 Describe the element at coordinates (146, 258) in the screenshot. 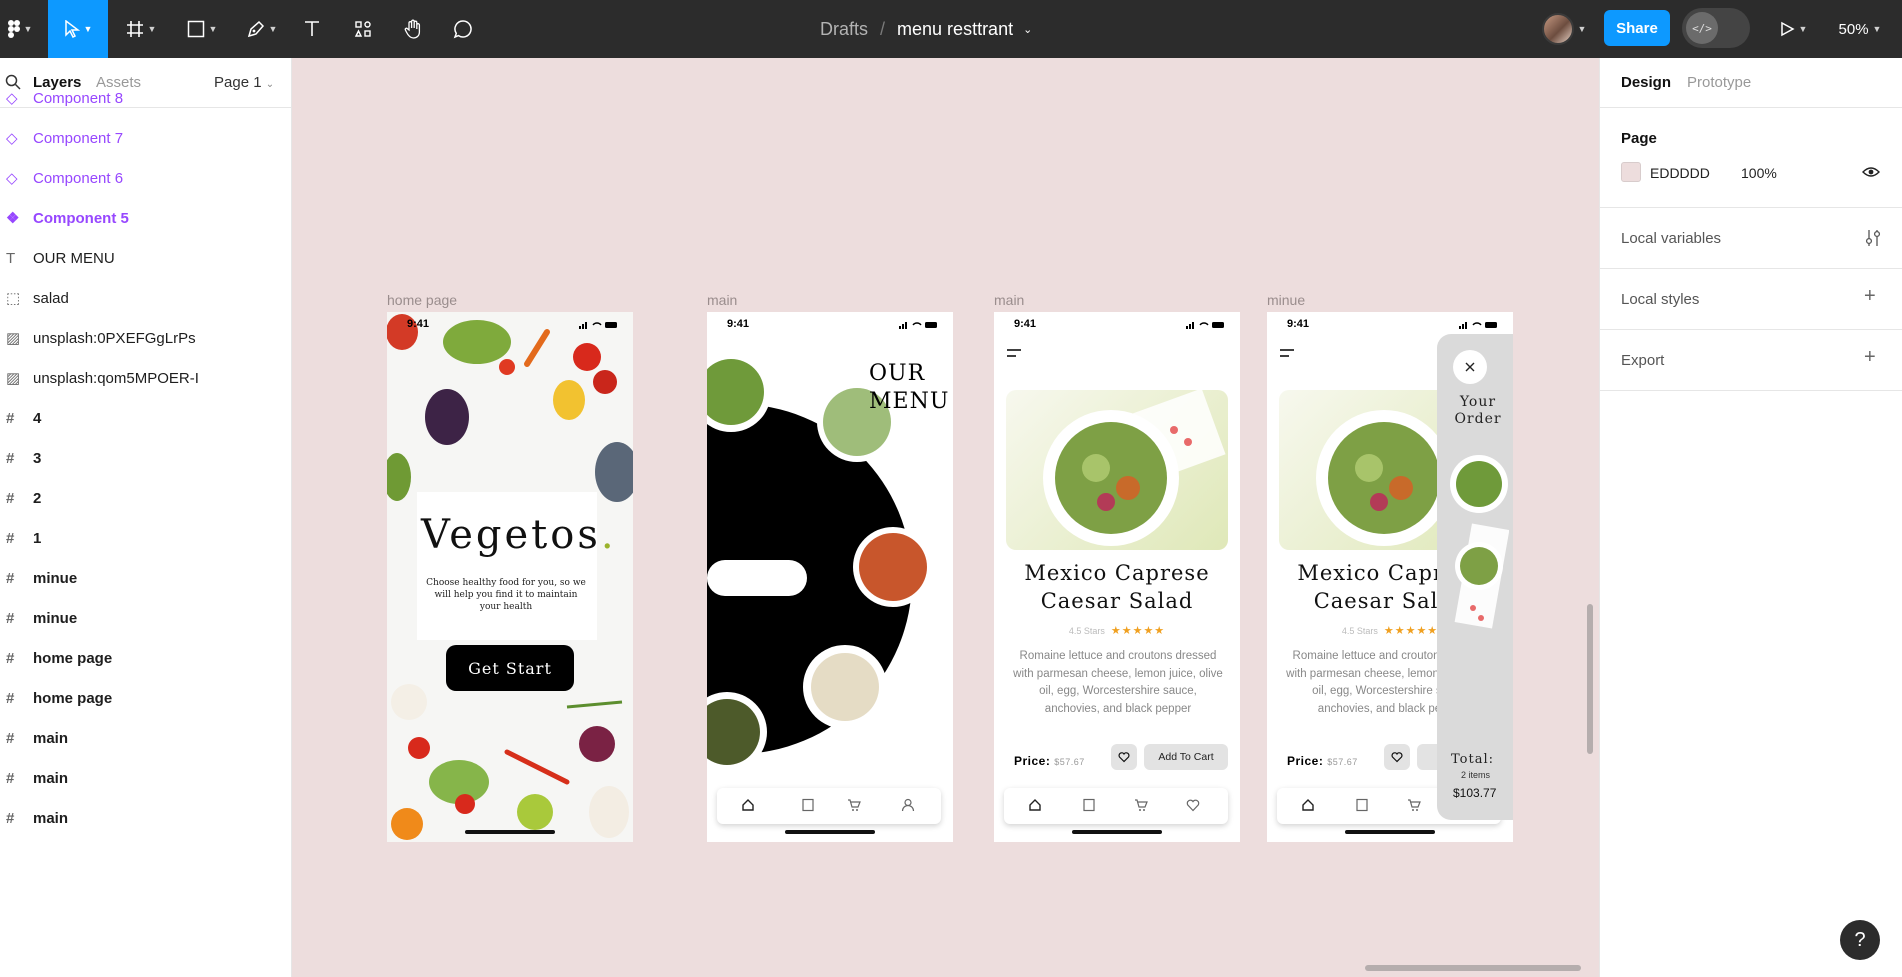

I see `layer-row: T OUR MENU` at that location.